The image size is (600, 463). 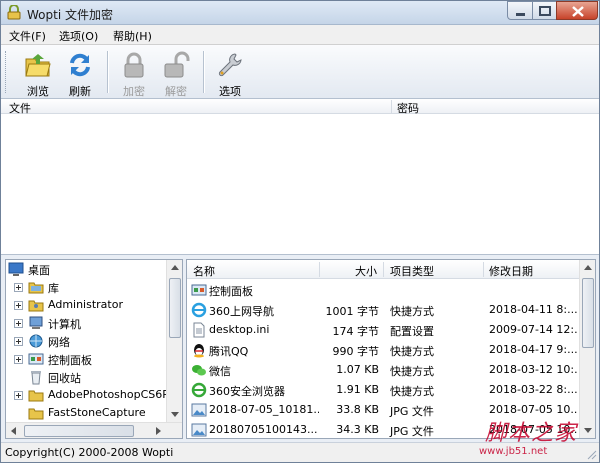 I want to click on toolbar: 浏览 刷新 加密 解密 选项, so click(x=300, y=72).